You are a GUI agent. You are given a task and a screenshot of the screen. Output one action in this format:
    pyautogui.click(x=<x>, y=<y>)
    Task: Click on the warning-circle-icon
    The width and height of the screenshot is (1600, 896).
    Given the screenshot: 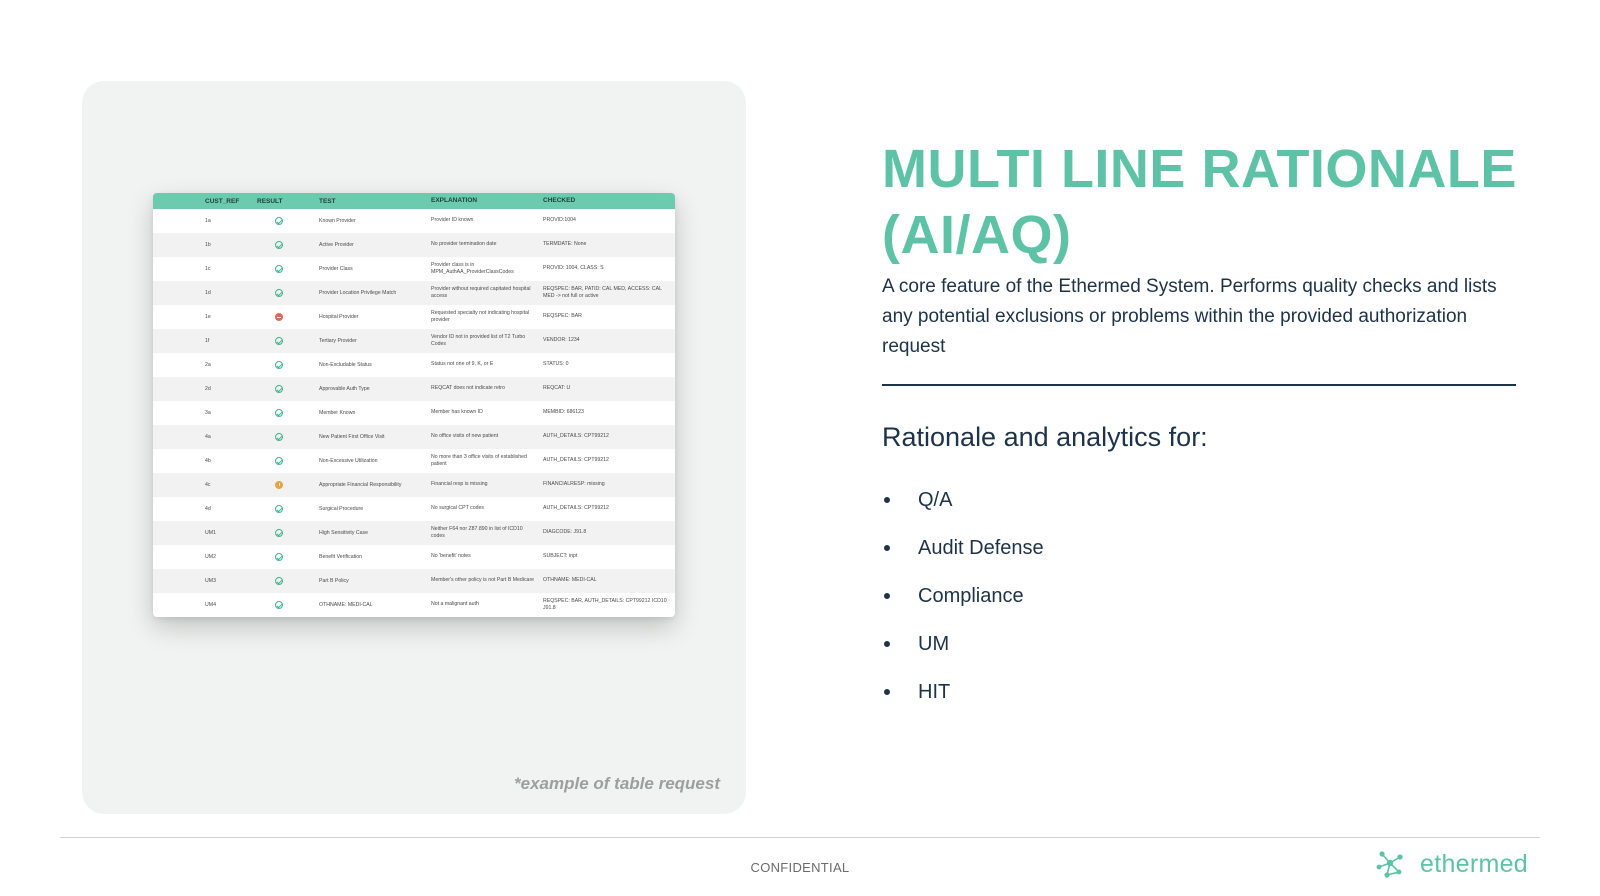 What is the action you would take?
    pyautogui.click(x=279, y=485)
    